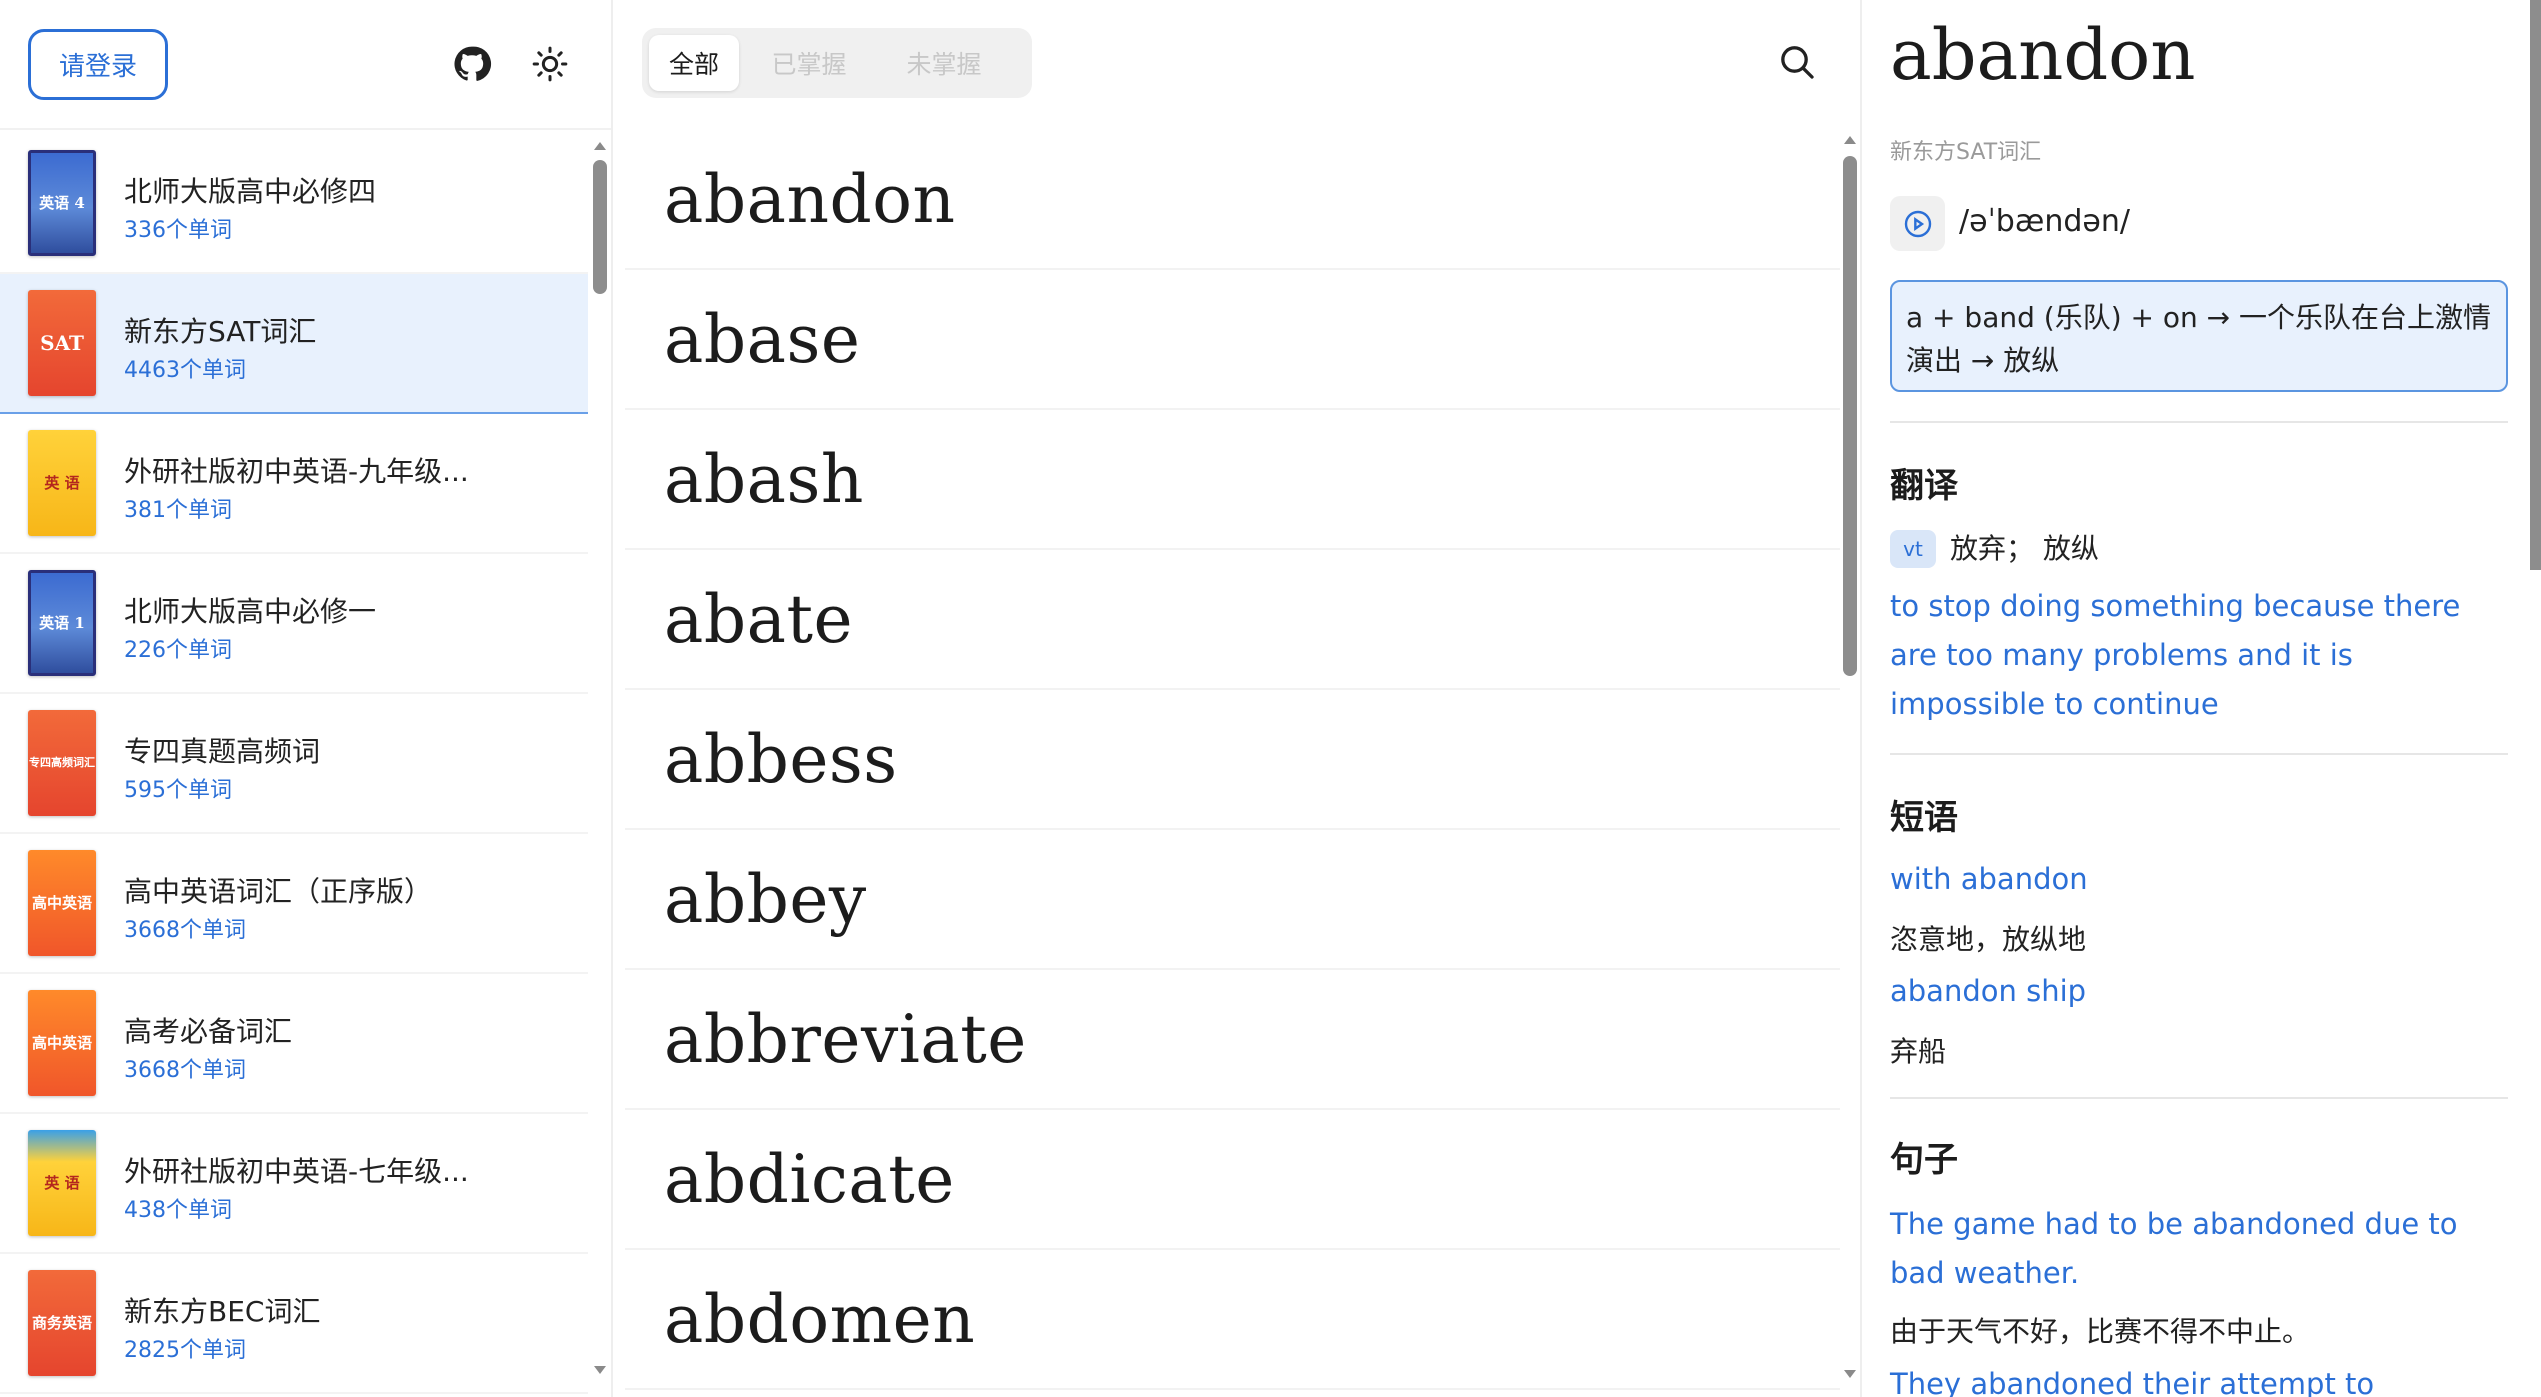 The image size is (2541, 1397). What do you see at coordinates (550, 64) in the screenshot?
I see `sun-icon` at bounding box center [550, 64].